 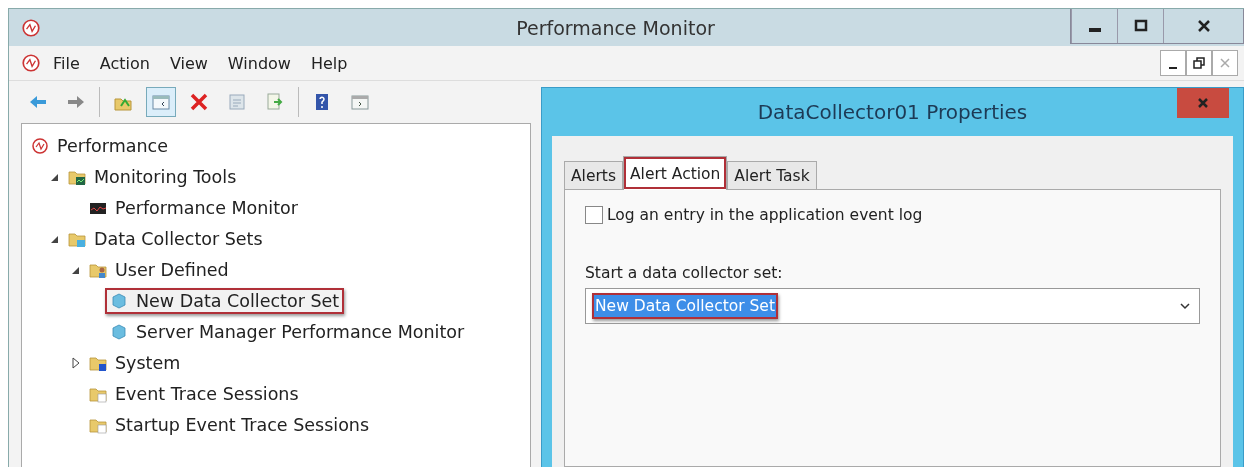 What do you see at coordinates (135, 362) in the screenshot?
I see `tree-item: System` at bounding box center [135, 362].